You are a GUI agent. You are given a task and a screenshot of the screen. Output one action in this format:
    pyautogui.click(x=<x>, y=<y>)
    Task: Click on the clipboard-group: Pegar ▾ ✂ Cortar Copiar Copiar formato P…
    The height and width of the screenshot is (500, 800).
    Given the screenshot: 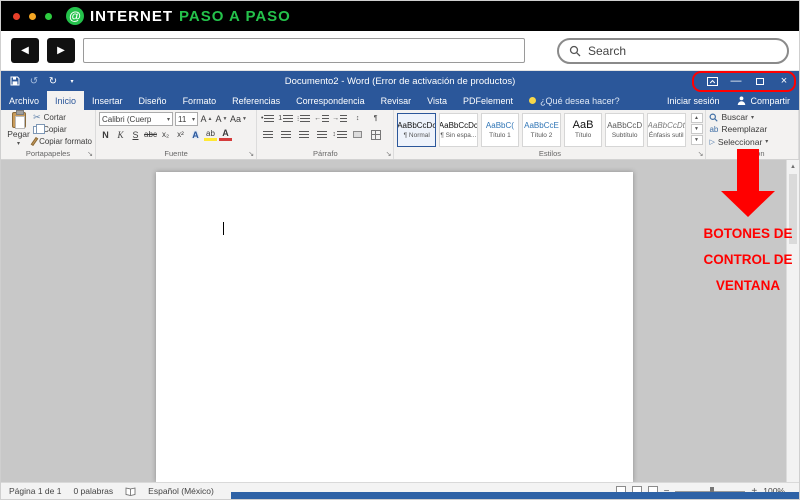 What is the action you would take?
    pyautogui.click(x=48, y=134)
    